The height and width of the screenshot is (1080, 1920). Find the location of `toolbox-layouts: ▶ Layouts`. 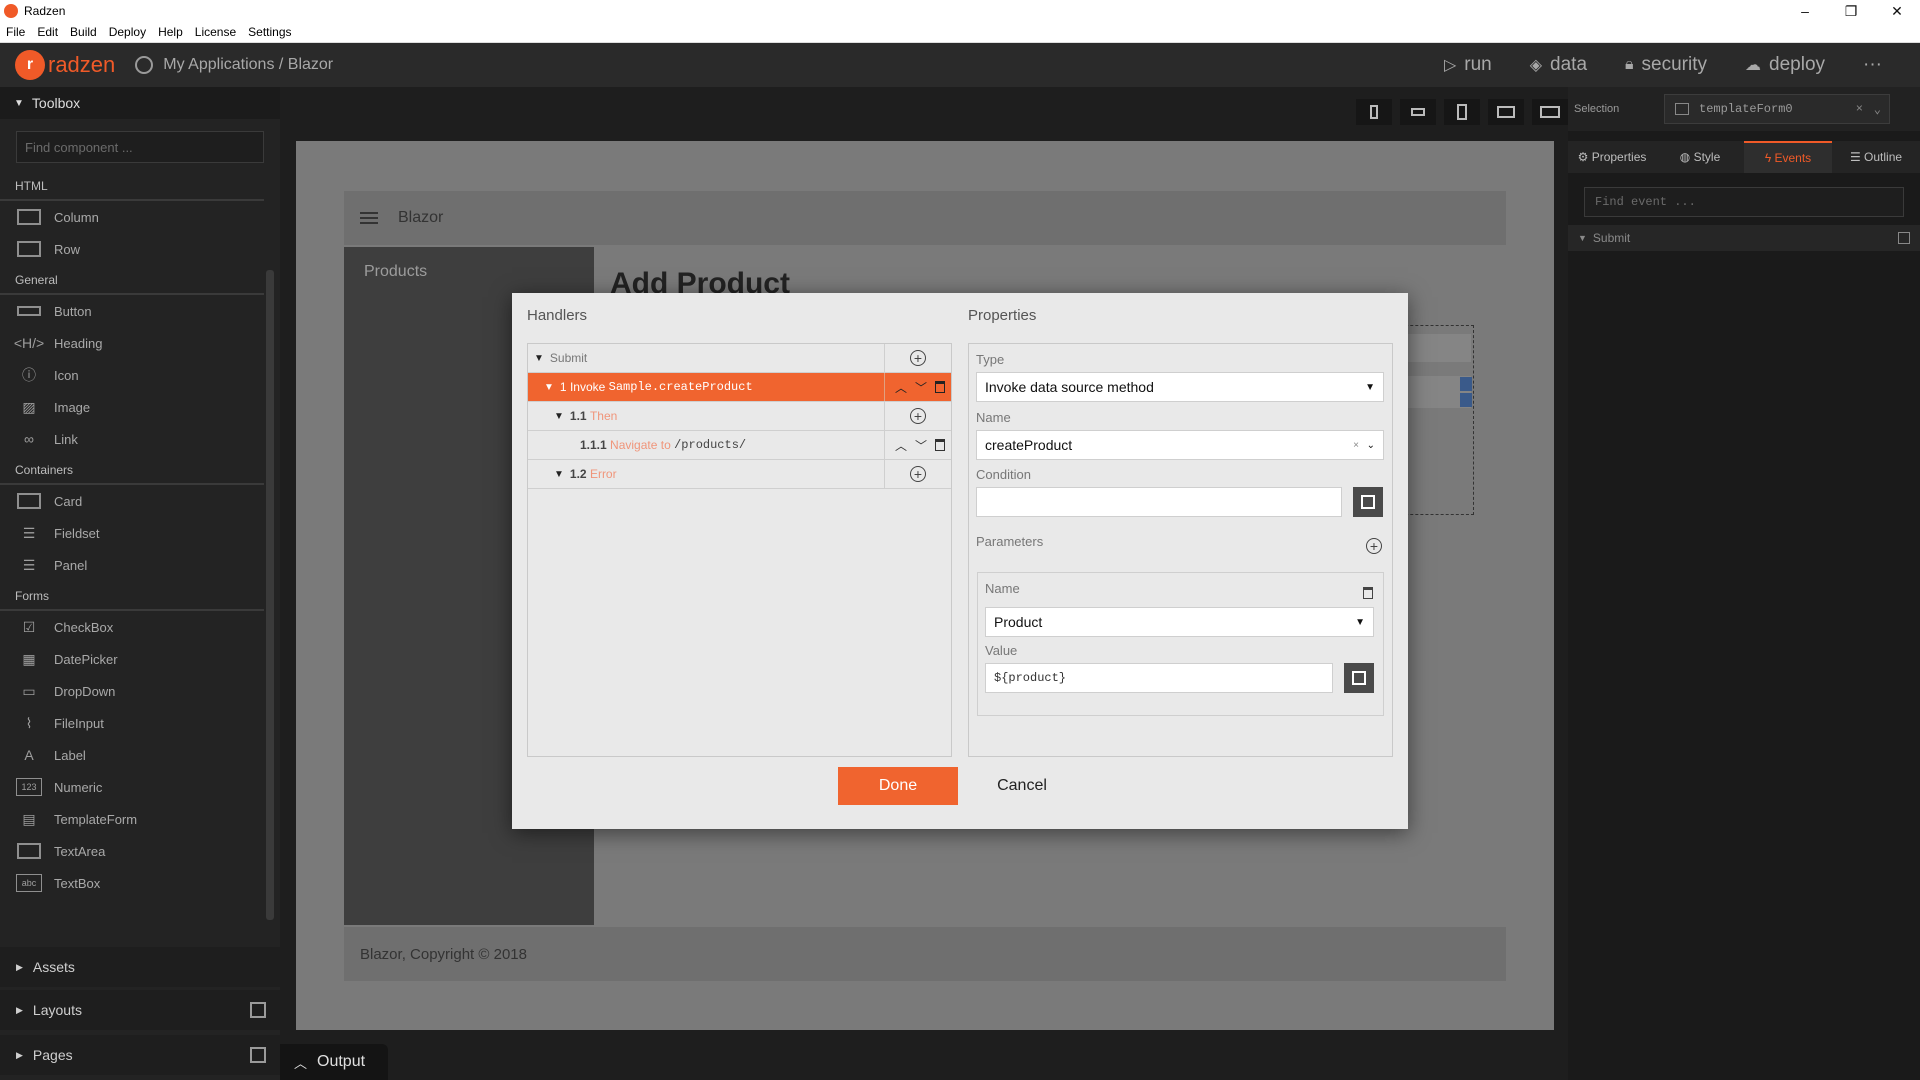

toolbox-layouts: ▶ Layouts is located at coordinates (140, 1010).